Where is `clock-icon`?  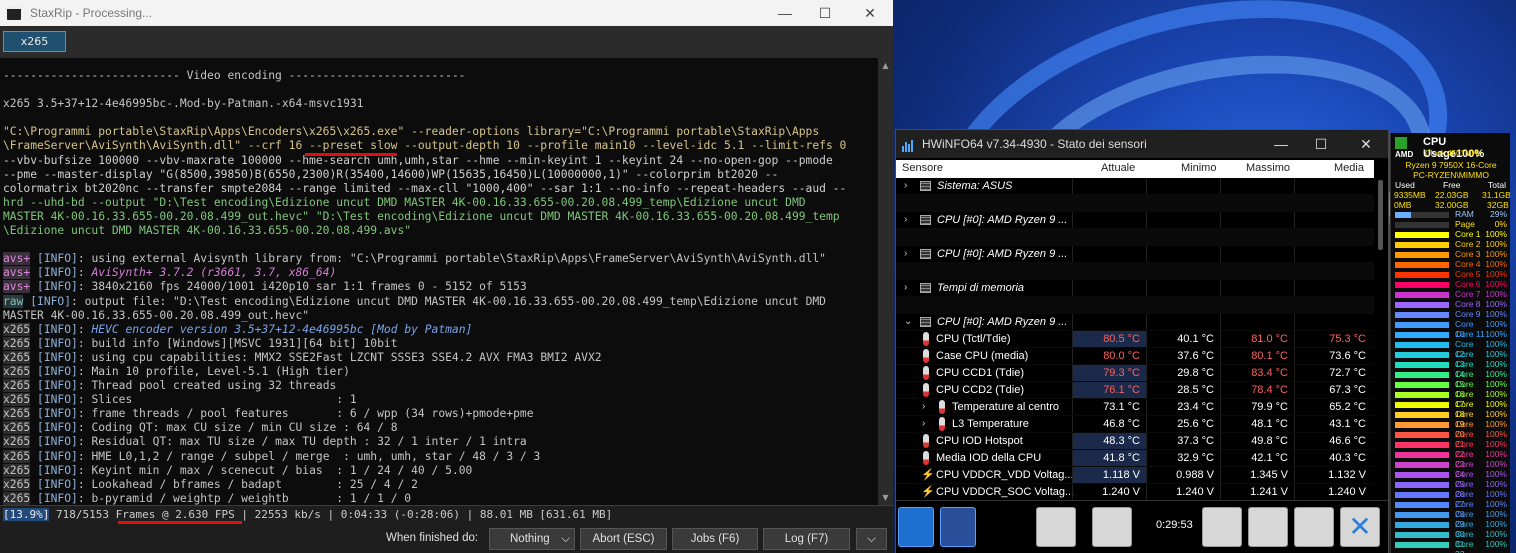
clock-icon is located at coordinates (1222, 527).